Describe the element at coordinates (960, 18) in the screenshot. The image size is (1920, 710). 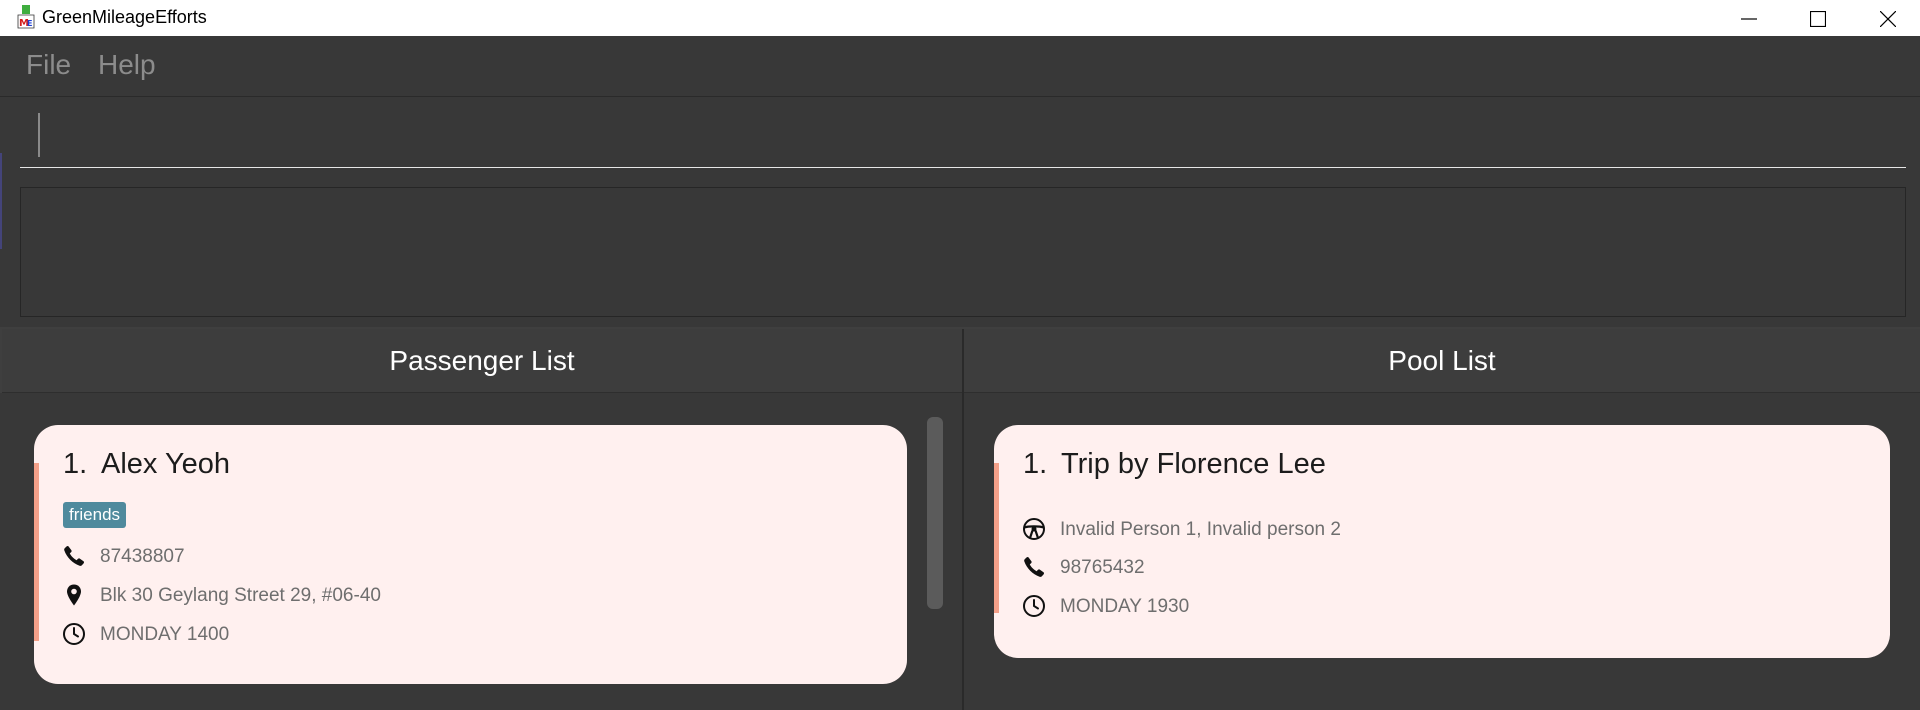
I see `title-bar: M E GreenMileageEfforts` at that location.